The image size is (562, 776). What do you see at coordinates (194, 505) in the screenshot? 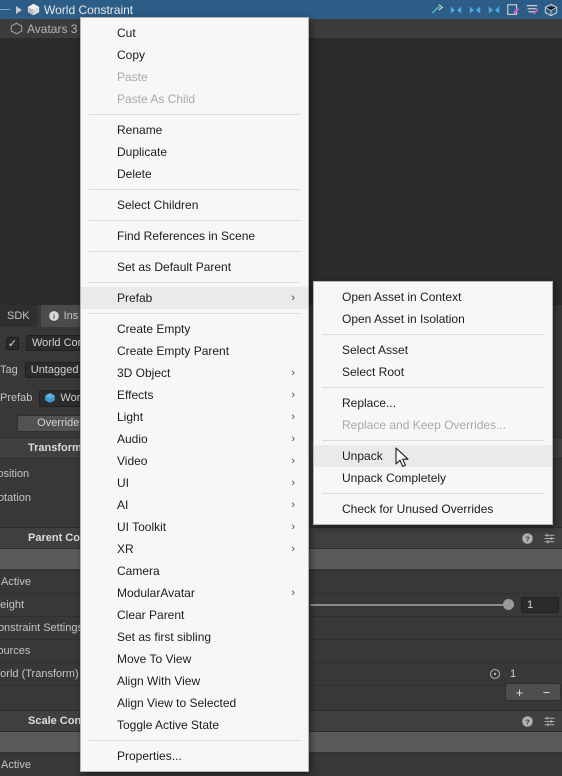
I see `menu-item-ai: AI ›` at bounding box center [194, 505].